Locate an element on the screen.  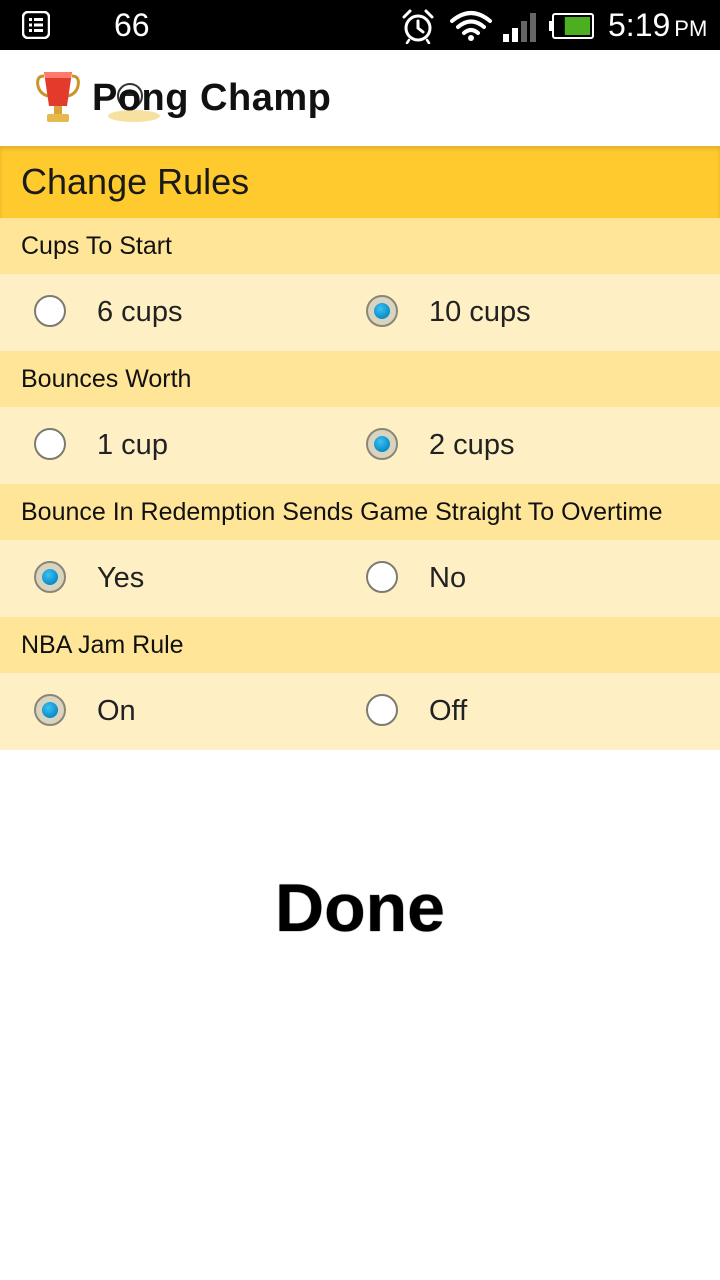
app-title-container: Pong Champ is located at coordinates (211, 99).